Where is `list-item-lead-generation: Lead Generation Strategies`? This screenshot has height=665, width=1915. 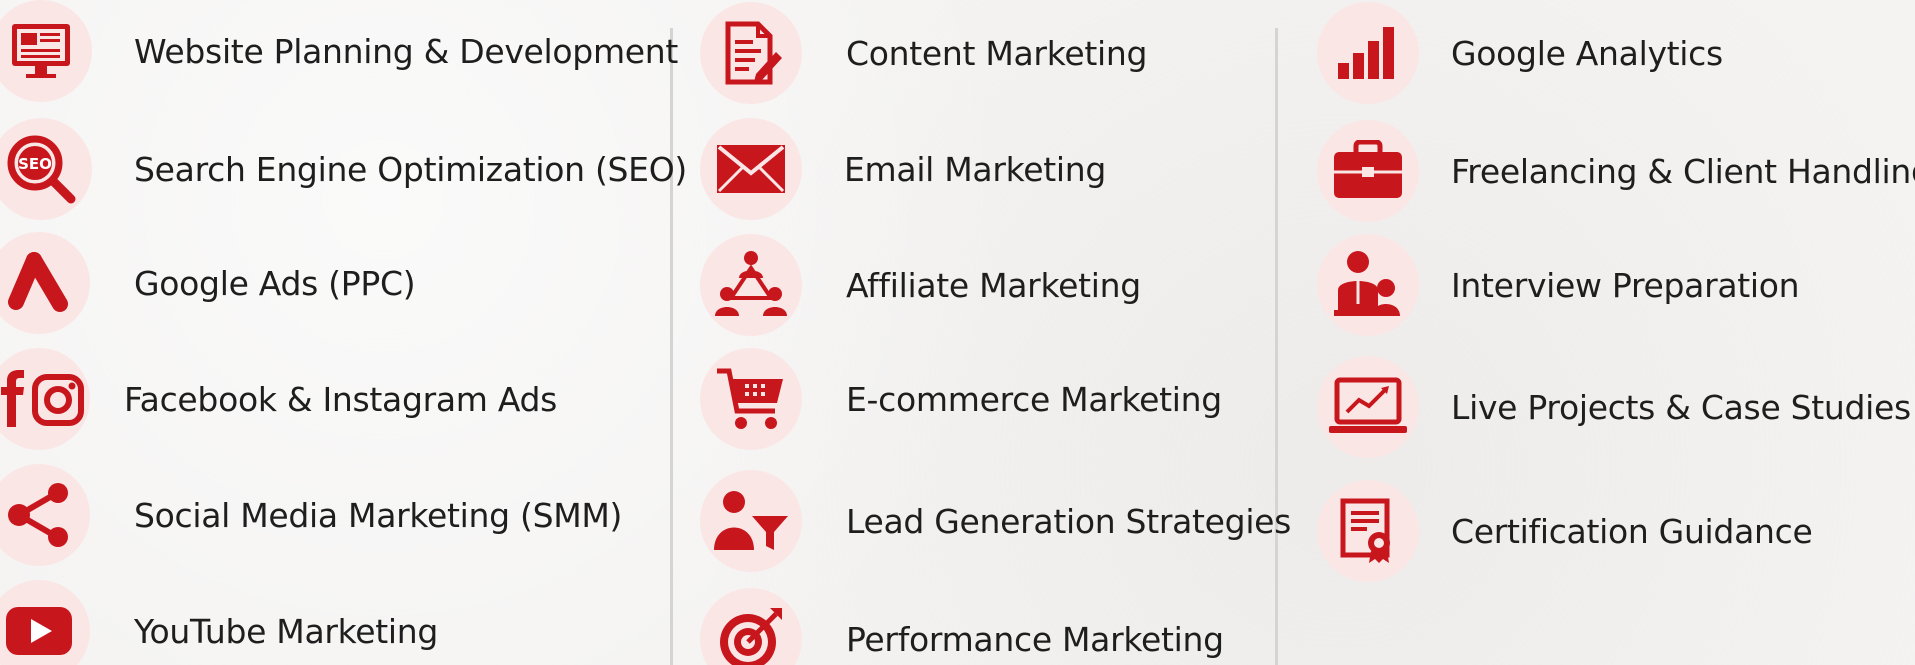
list-item-lead-generation: Lead Generation Strategies is located at coordinates (995, 521).